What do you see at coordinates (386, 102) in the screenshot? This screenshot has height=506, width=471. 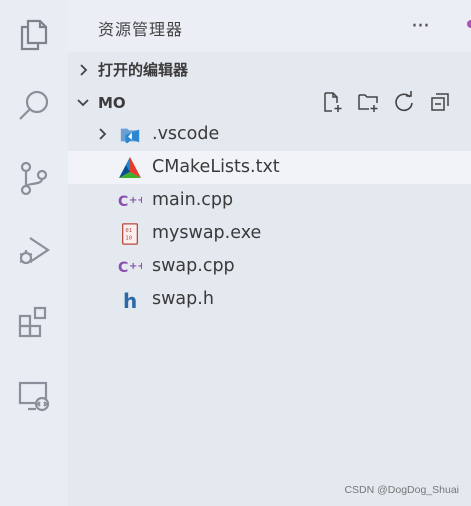 I see `workspace-actions` at bounding box center [386, 102].